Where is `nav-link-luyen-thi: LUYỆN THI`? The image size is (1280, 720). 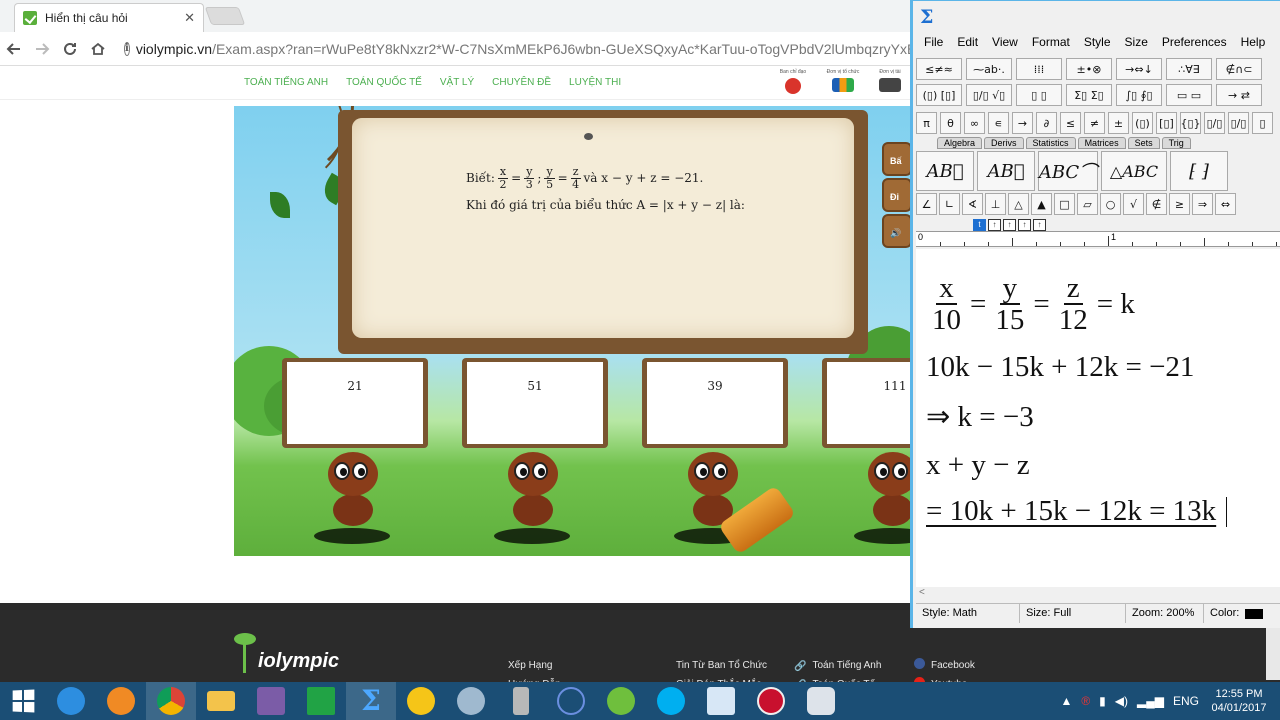
nav-link-luyen-thi: LUYỆN THI is located at coordinates (595, 82).